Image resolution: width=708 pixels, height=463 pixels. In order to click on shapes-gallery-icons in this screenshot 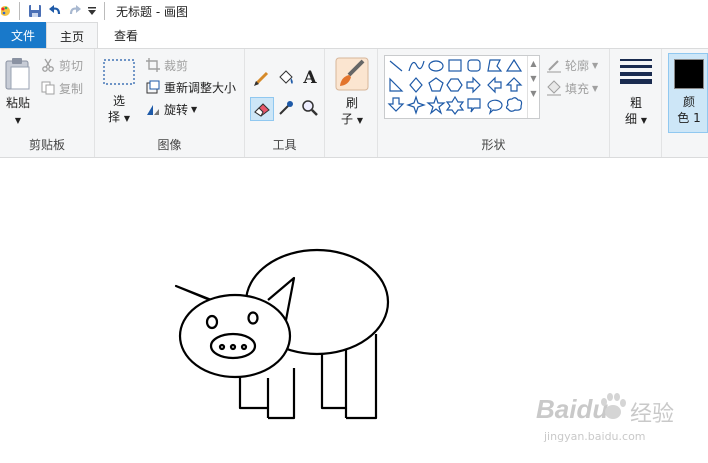, I will do `click(455, 86)`.